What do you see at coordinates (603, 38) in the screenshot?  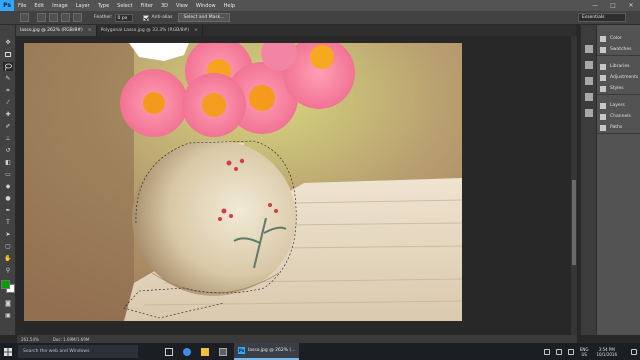 I see `color-icon` at bounding box center [603, 38].